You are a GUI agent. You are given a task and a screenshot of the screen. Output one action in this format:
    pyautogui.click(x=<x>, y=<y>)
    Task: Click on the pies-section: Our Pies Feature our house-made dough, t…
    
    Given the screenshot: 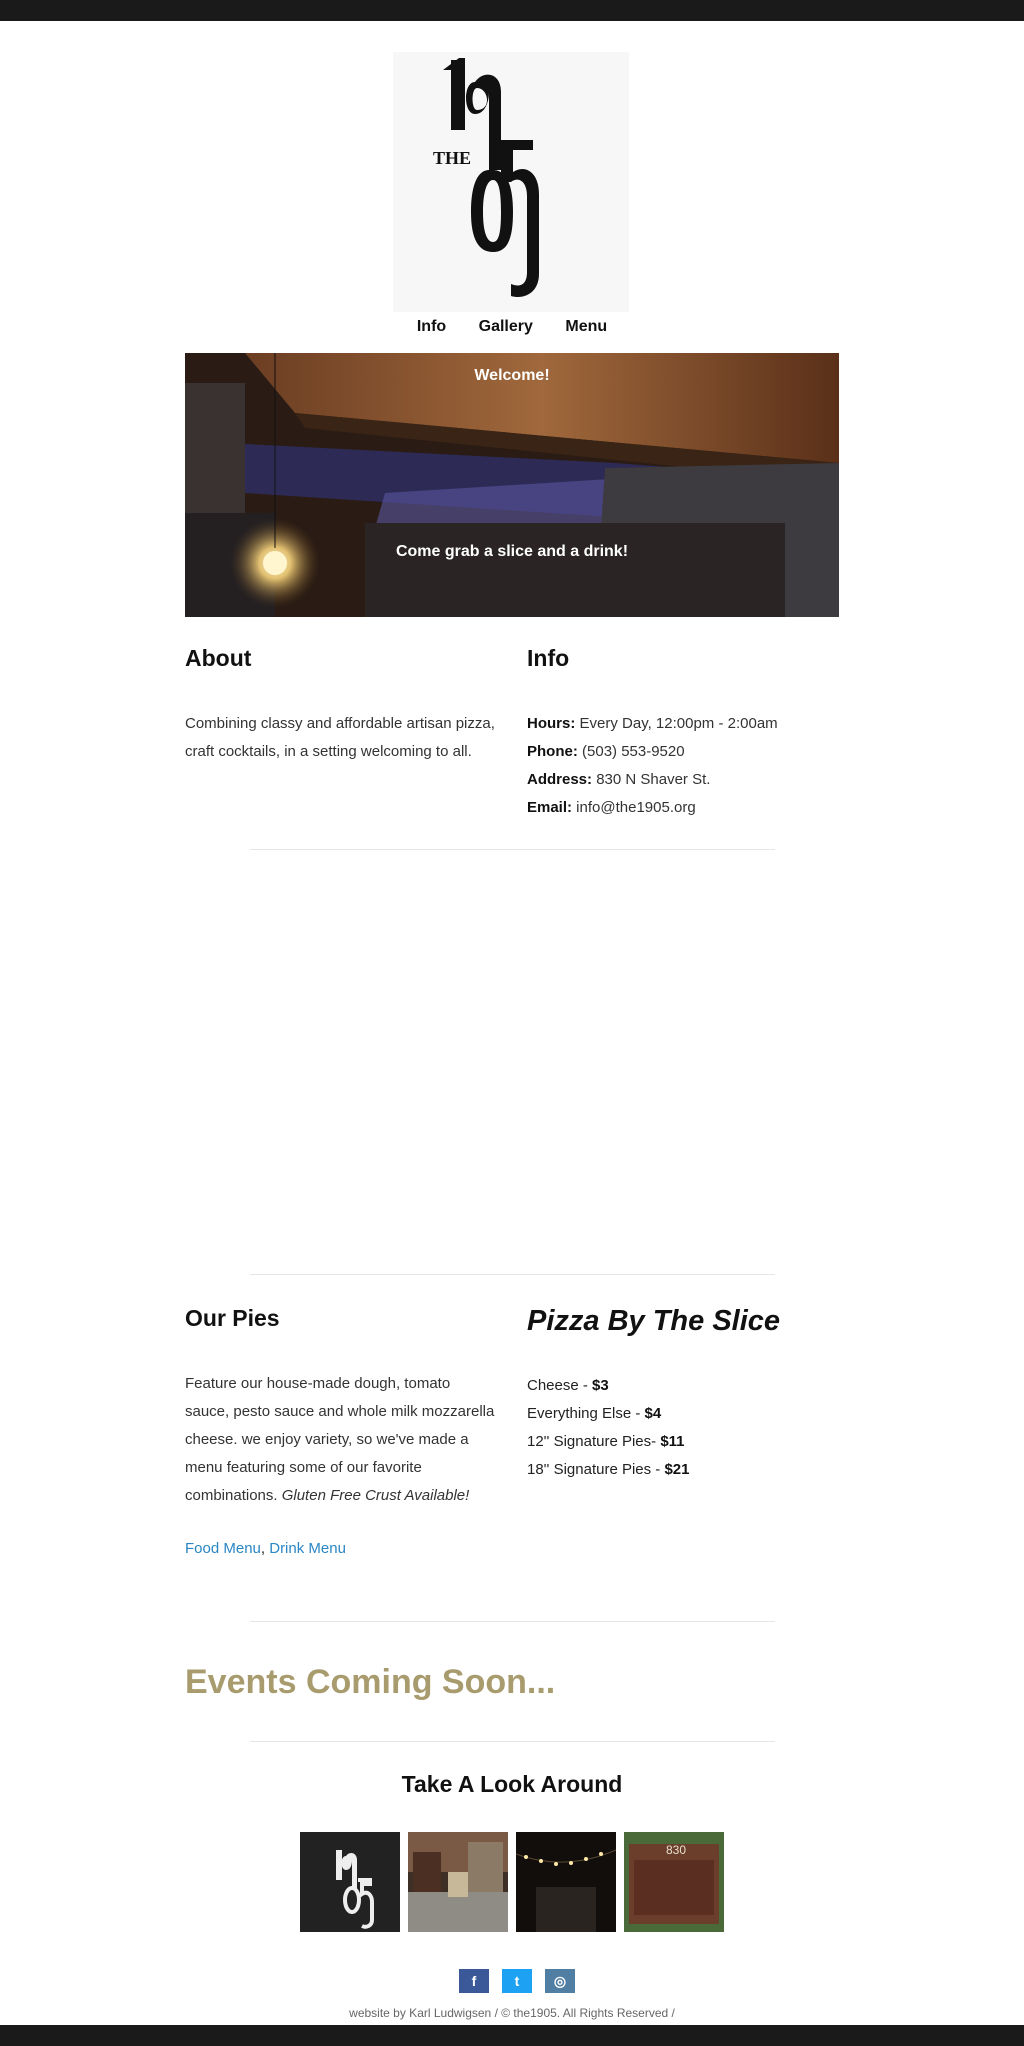 What is the action you would take?
    pyautogui.click(x=340, y=1431)
    